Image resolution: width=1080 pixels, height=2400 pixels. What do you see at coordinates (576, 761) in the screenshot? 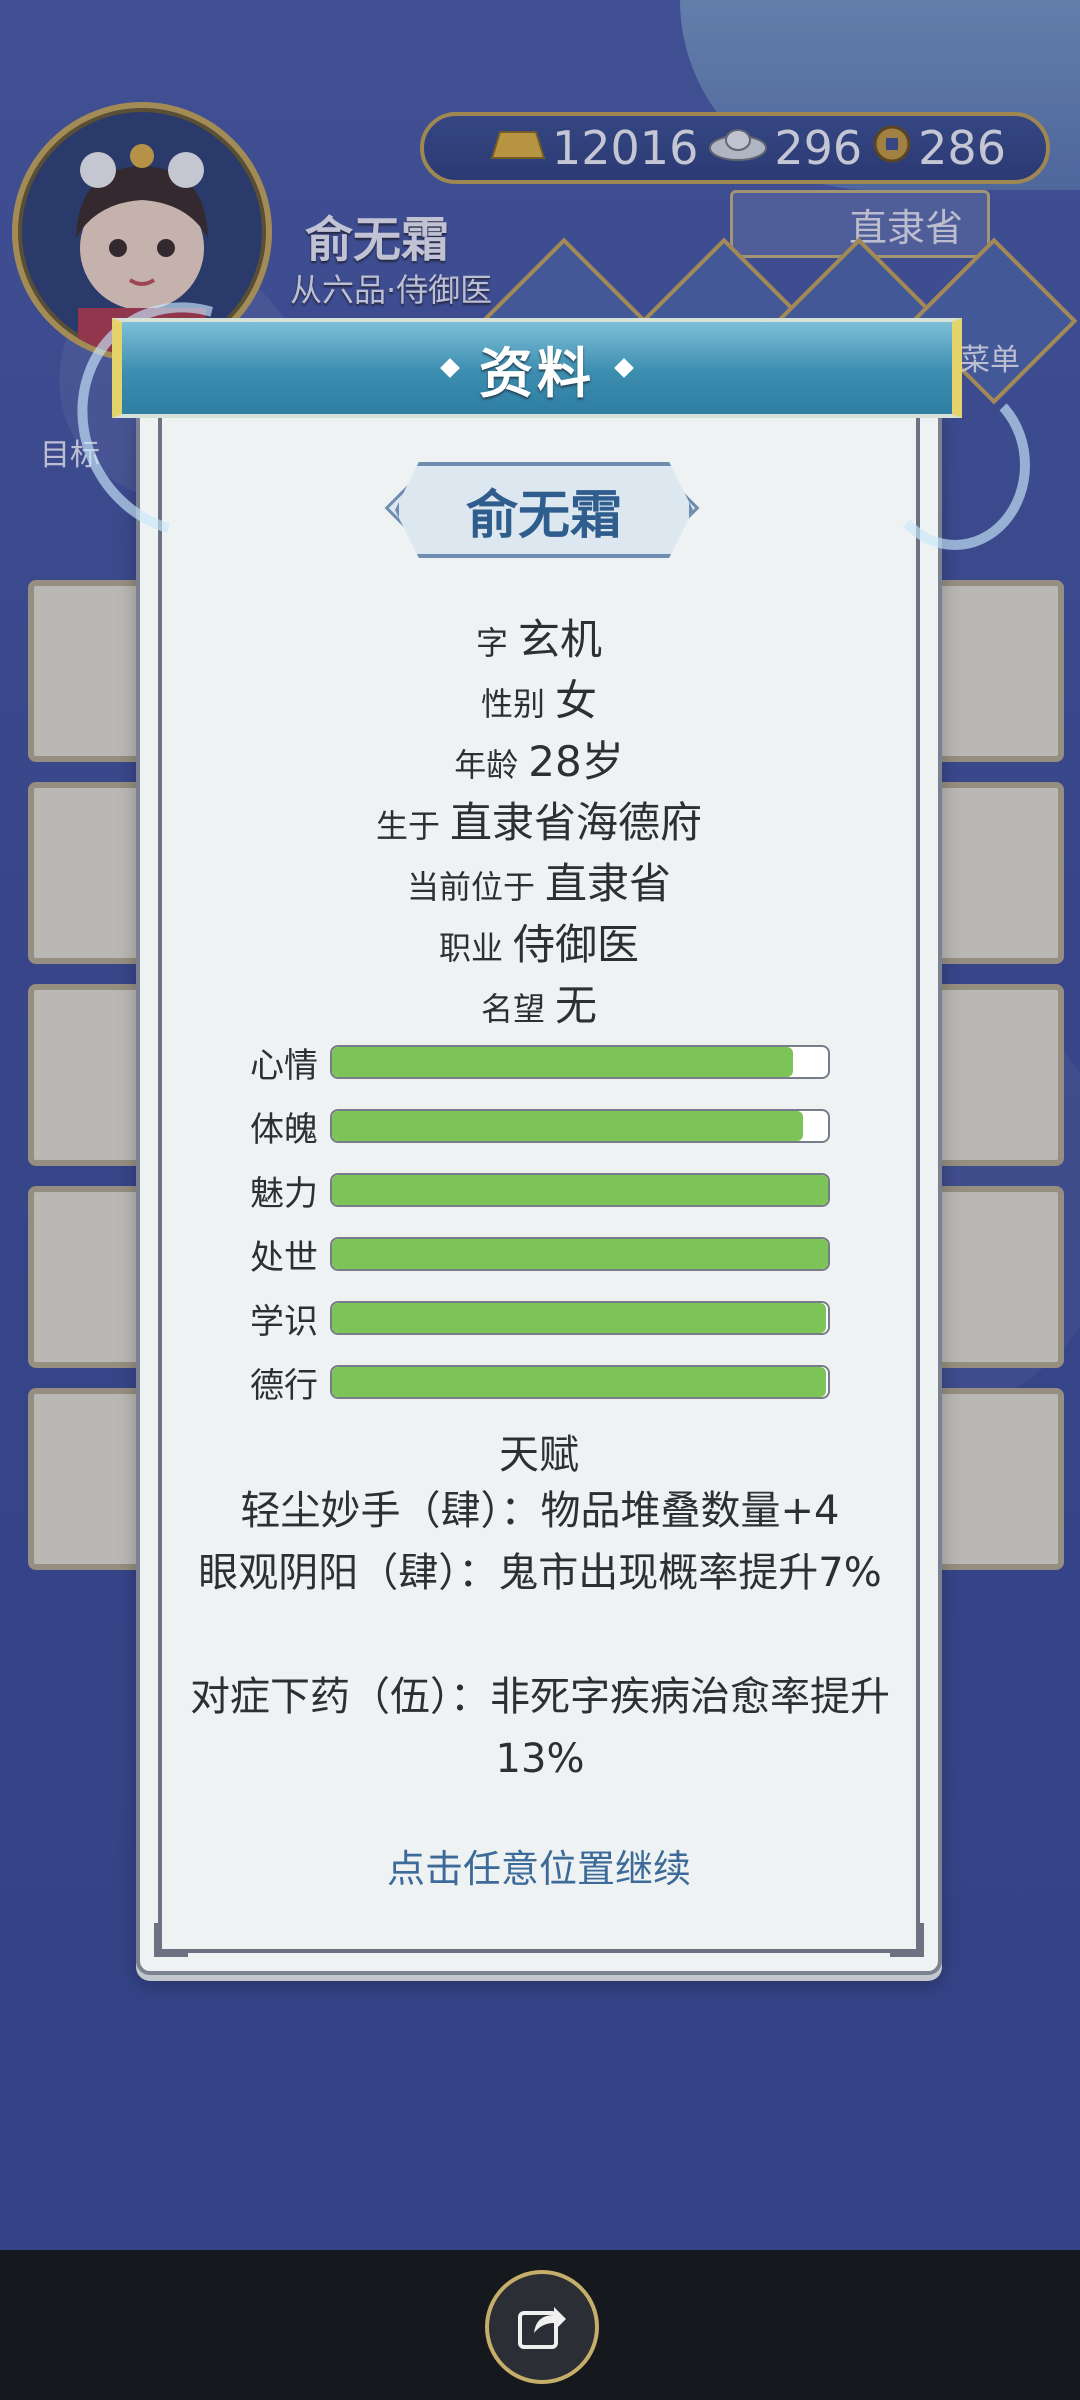
I see `info-value: 28岁` at bounding box center [576, 761].